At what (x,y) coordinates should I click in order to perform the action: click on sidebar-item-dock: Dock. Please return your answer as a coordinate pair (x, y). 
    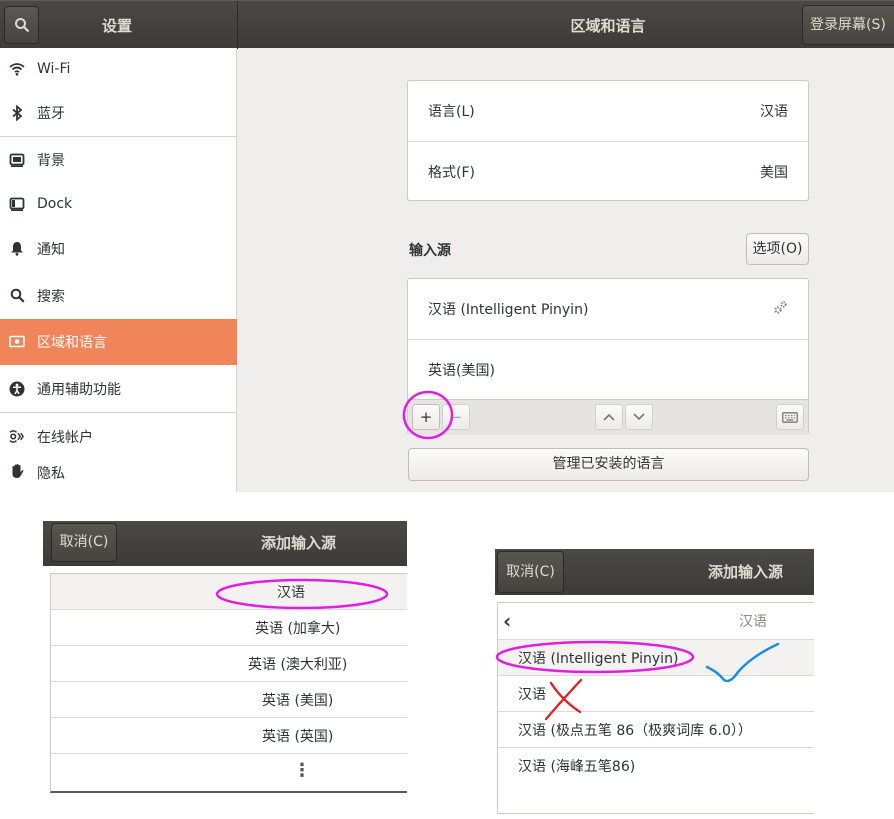
    Looking at the image, I should click on (118, 204).